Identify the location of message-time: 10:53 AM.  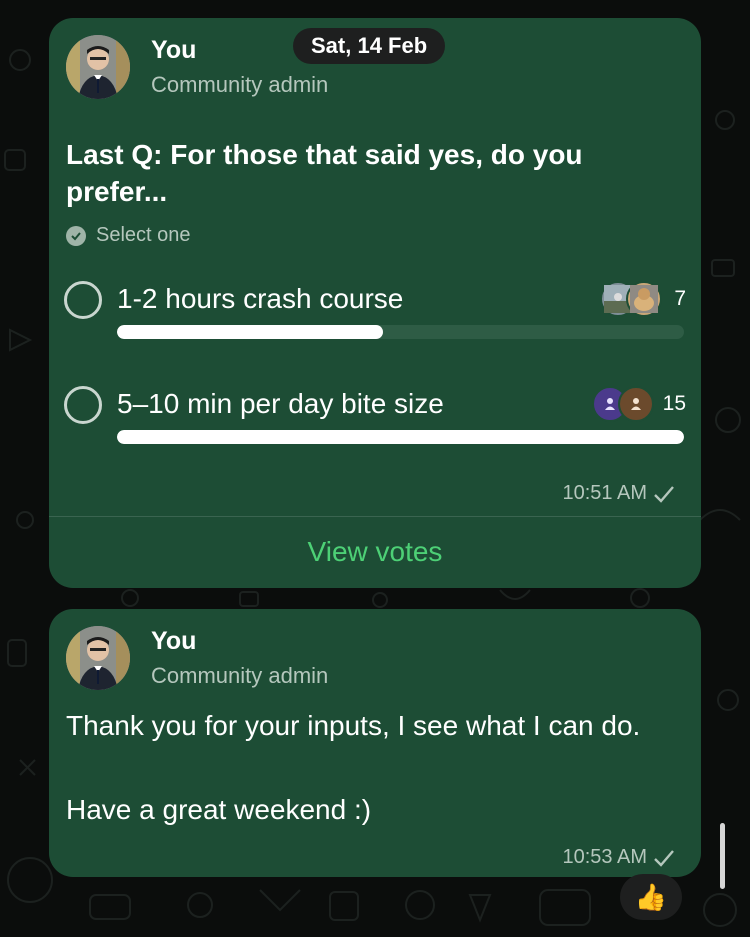
(618, 857).